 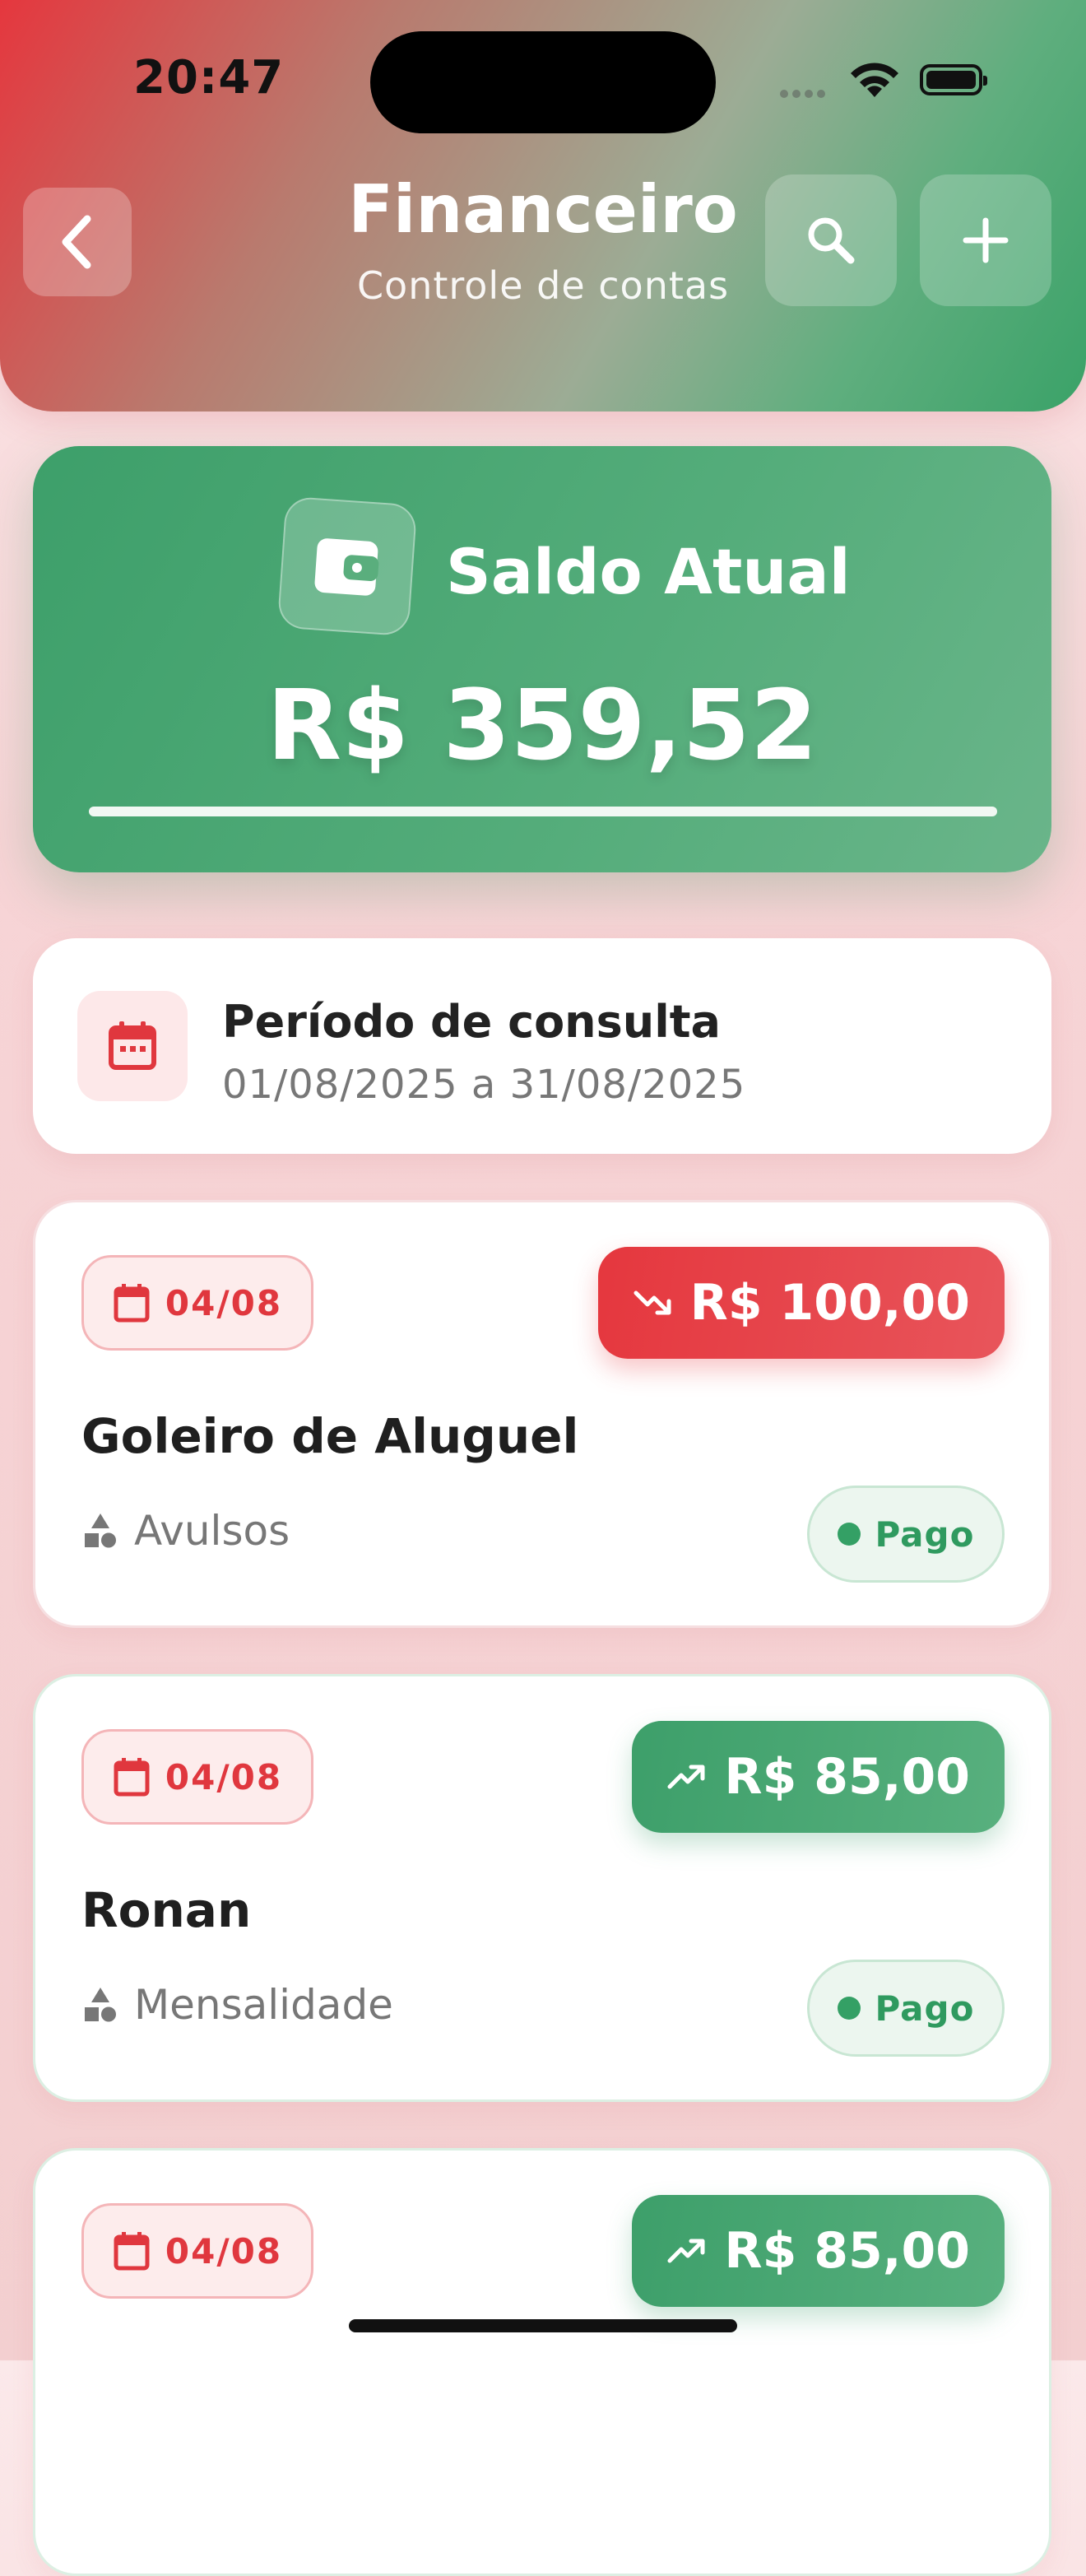 What do you see at coordinates (263, 2005) in the screenshot?
I see `category-label: Mensalidade` at bounding box center [263, 2005].